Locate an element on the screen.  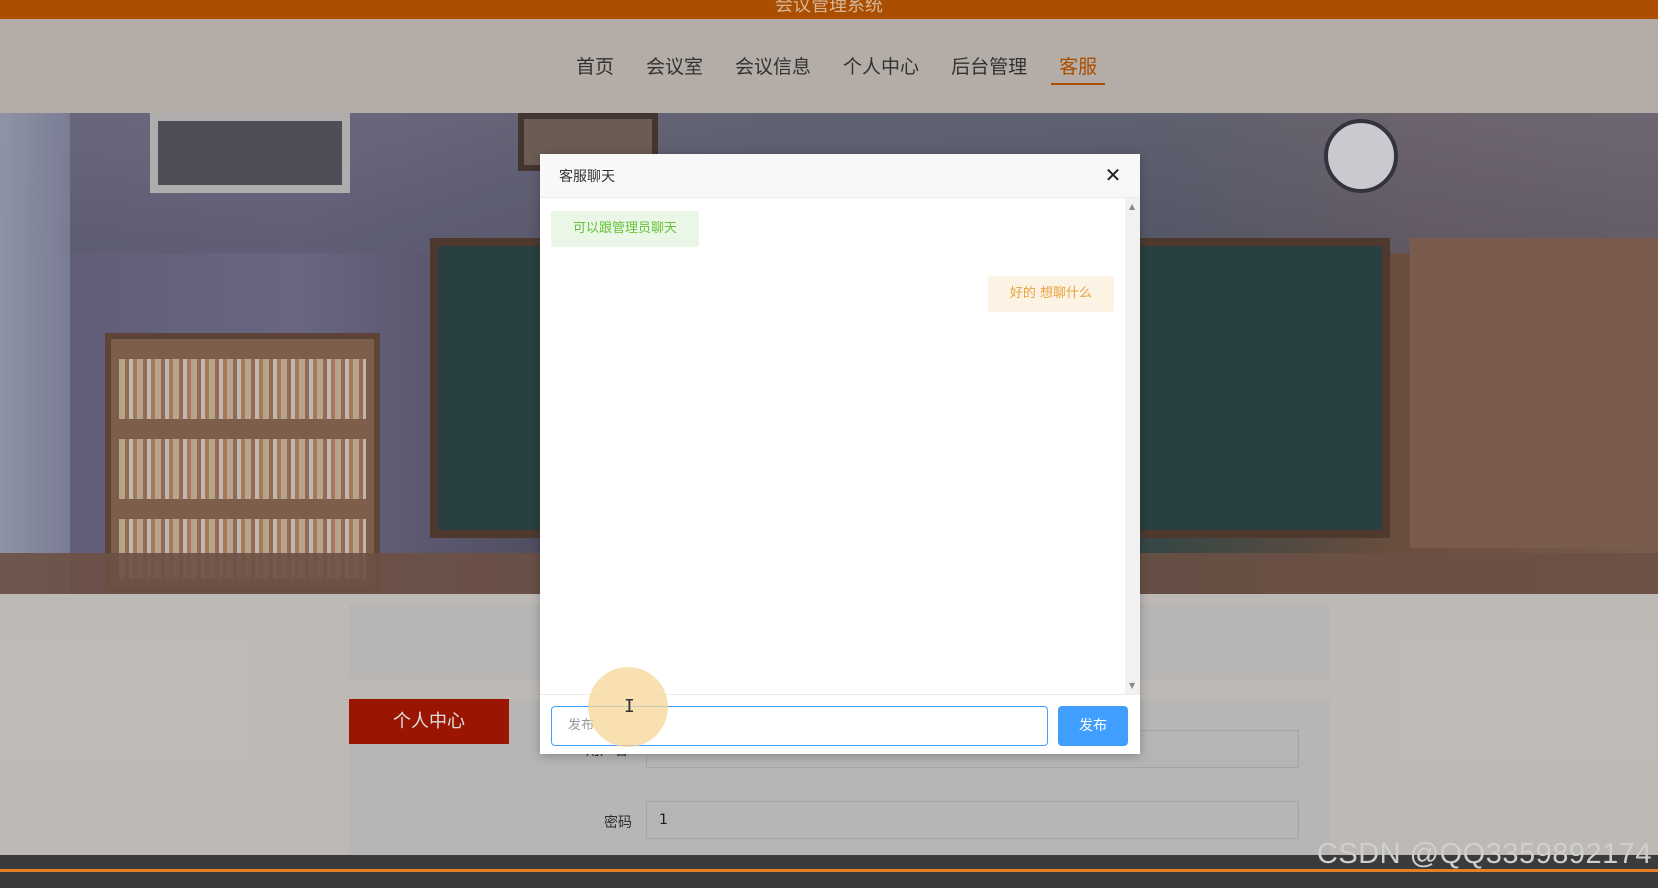
watermark-text: CSDN @QQ3359892174 is located at coordinates (1484, 854).